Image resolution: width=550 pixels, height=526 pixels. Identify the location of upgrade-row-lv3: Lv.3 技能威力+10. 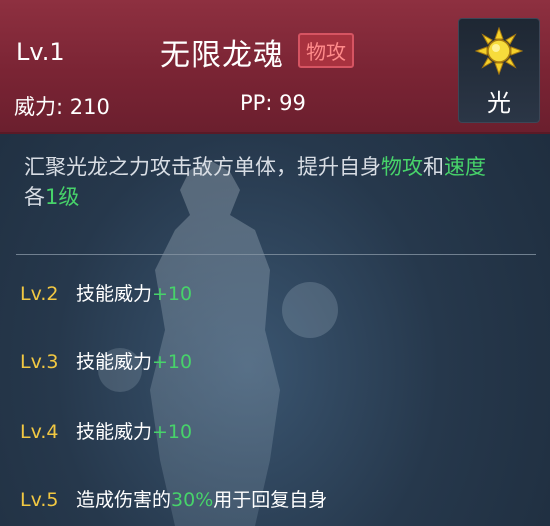
(106, 360).